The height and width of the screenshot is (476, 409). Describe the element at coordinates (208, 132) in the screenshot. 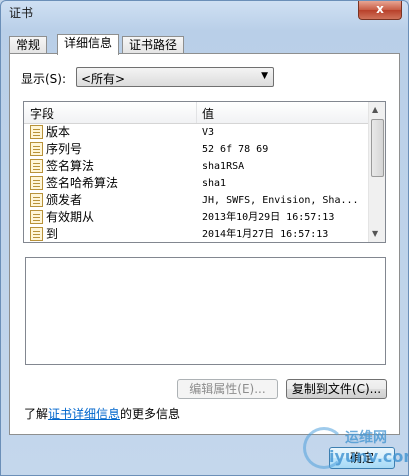

I see `field-value: V3` at that location.